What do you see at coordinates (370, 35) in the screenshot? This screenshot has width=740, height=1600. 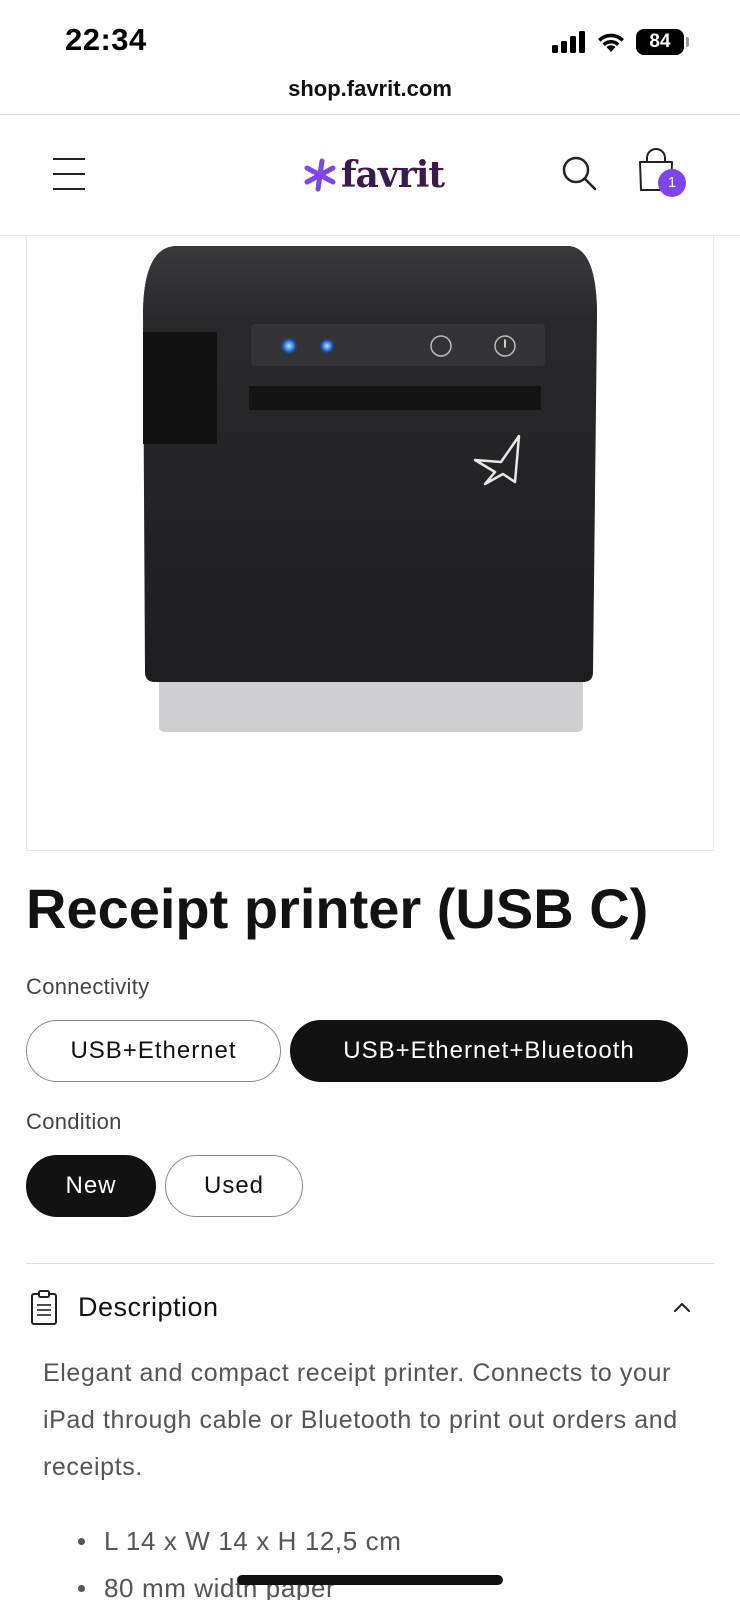 I see `status-bar: 22:34 84` at bounding box center [370, 35].